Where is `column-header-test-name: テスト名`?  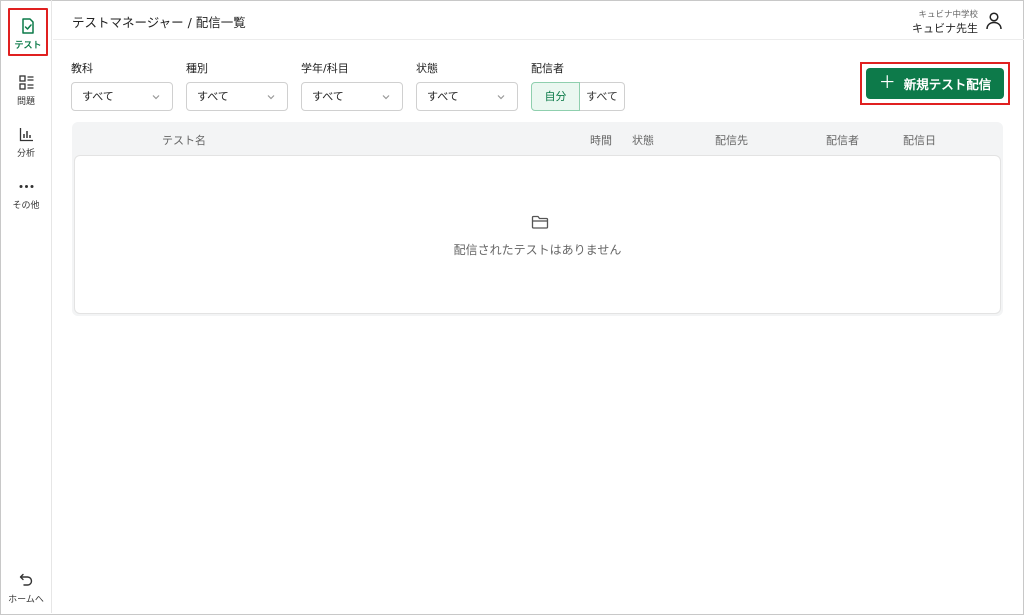 column-header-test-name: テスト名 is located at coordinates (184, 140).